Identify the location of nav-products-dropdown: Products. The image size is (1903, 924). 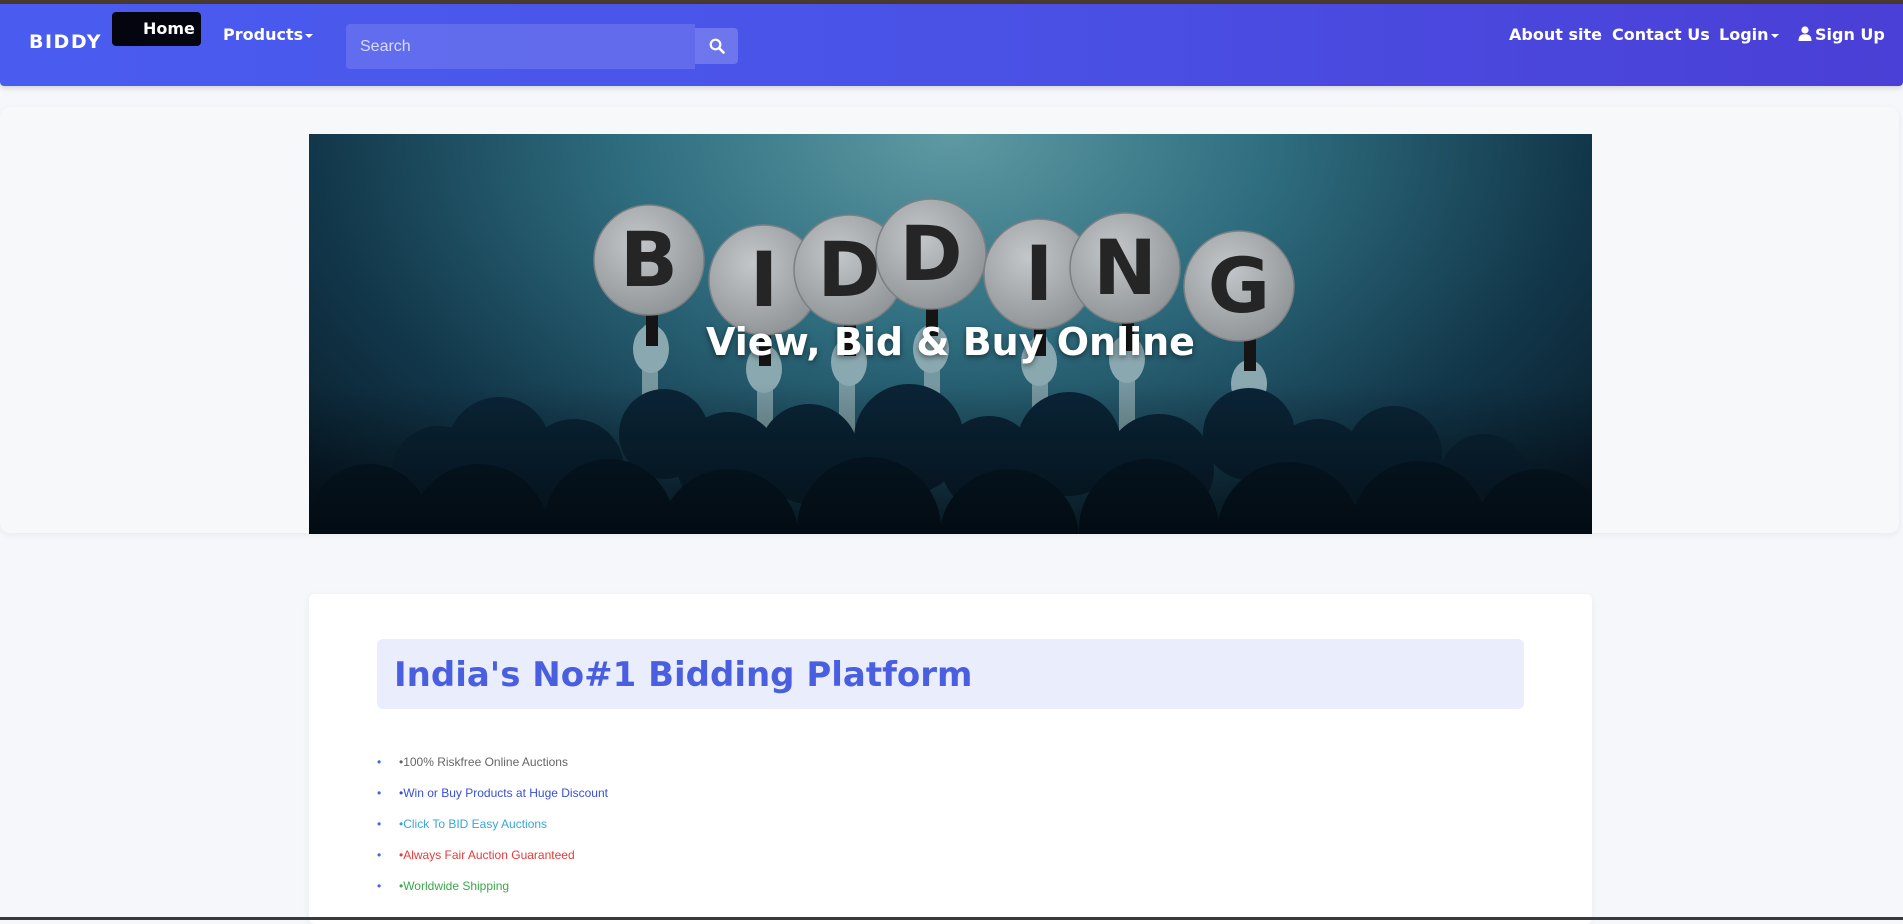
(268, 35).